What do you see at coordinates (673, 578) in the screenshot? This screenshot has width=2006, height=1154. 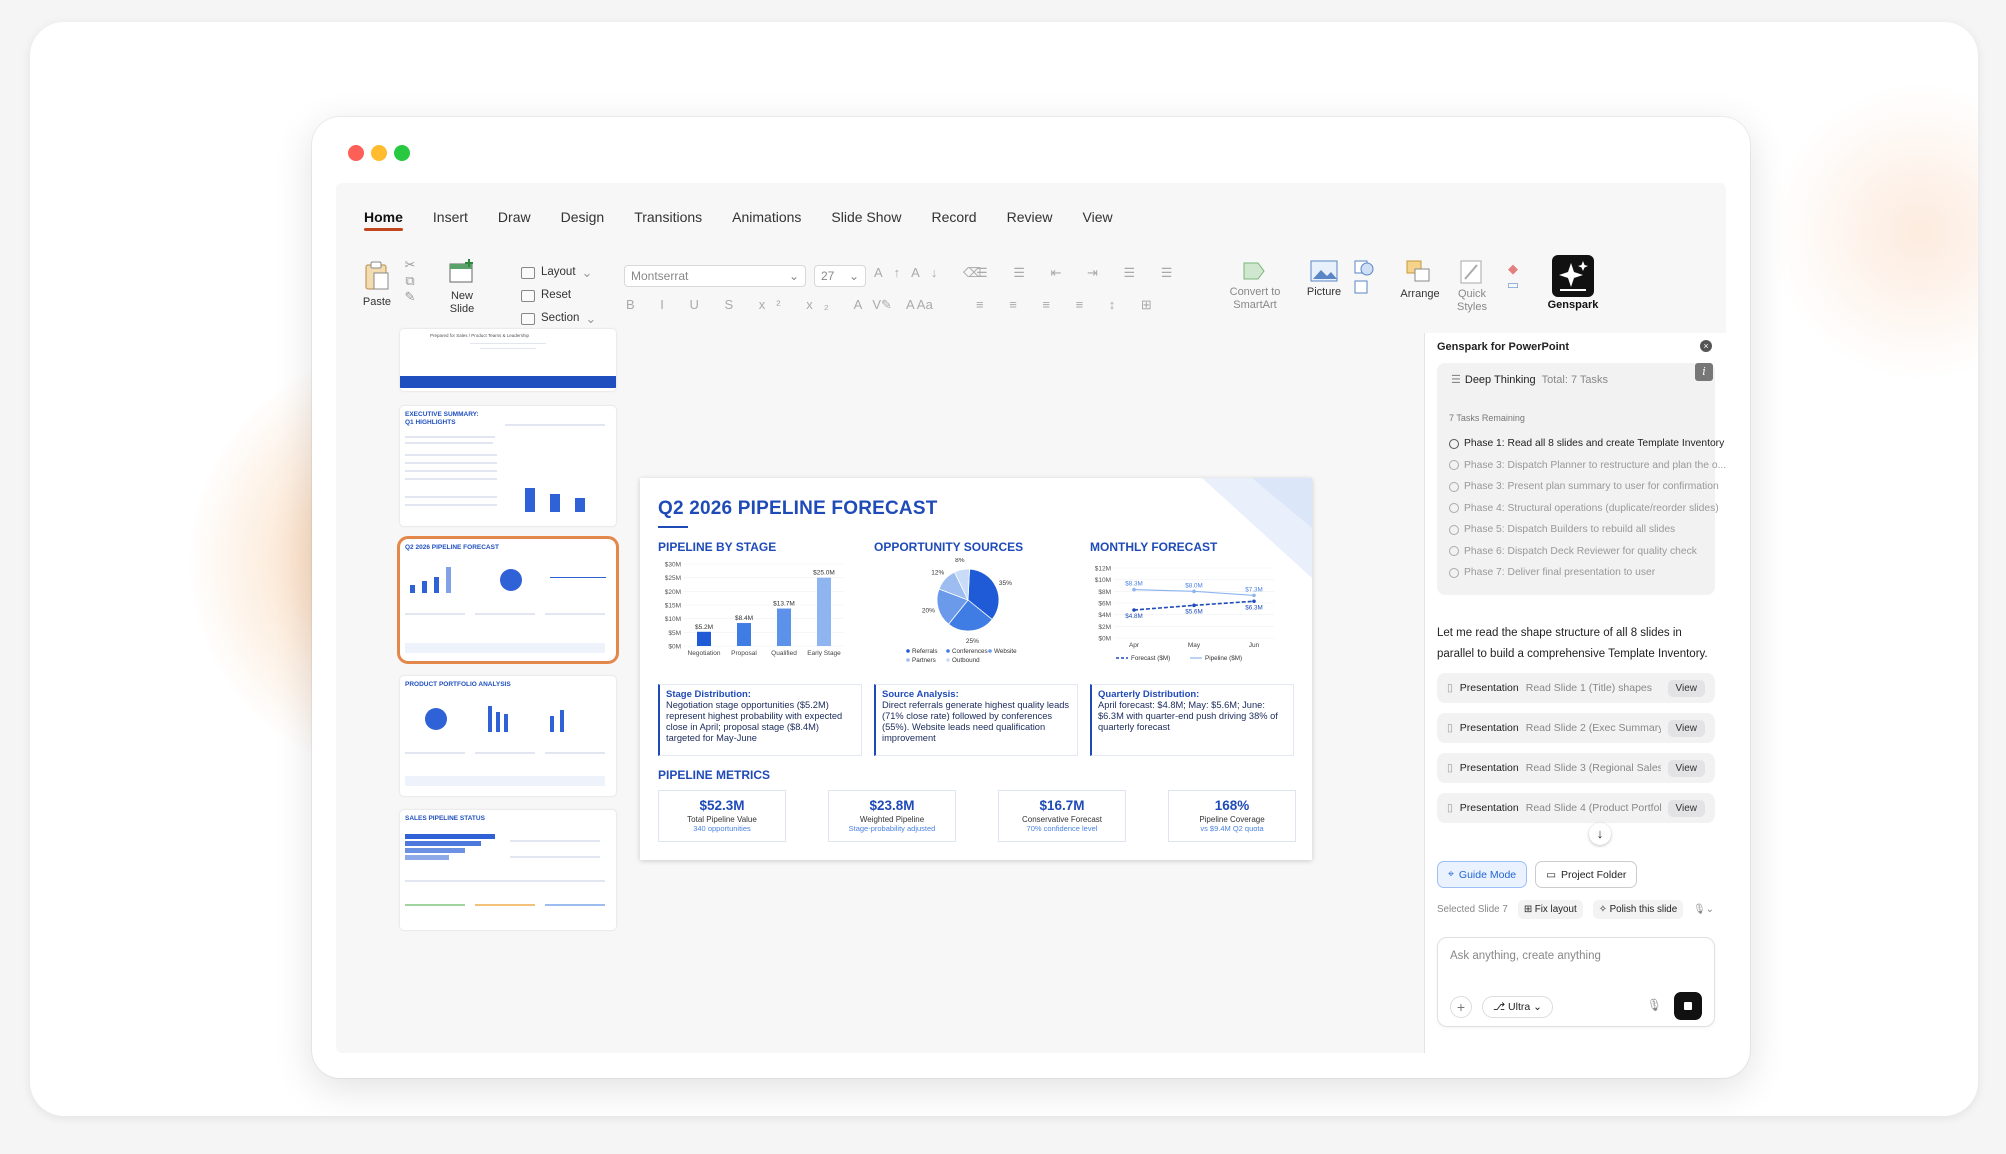 I see `y-tick-label: $25M` at bounding box center [673, 578].